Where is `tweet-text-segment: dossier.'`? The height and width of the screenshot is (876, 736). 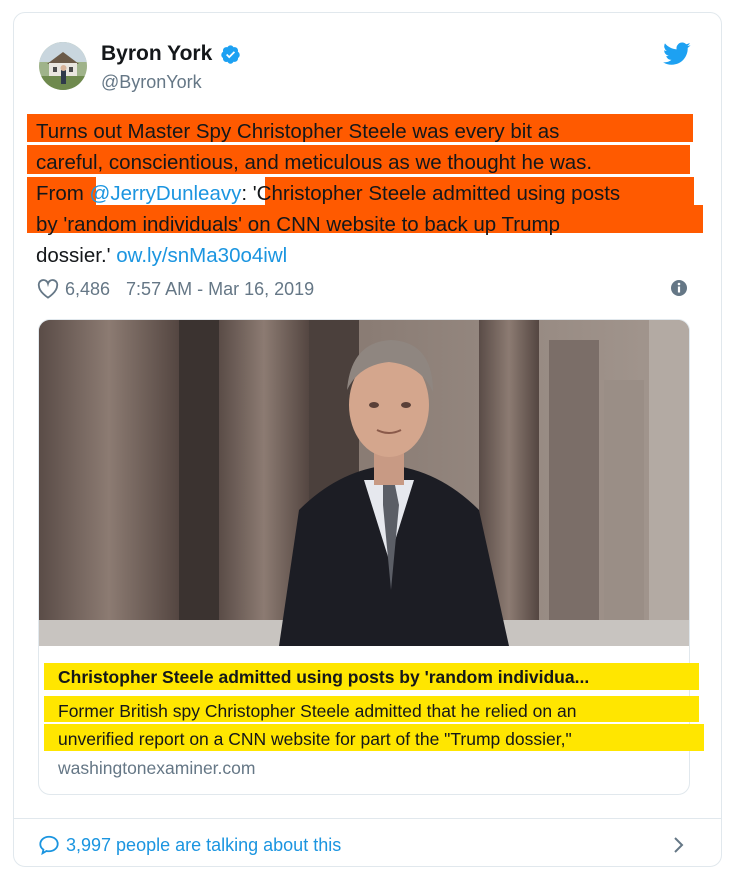
tweet-text-segment: dossier.' is located at coordinates (76, 255).